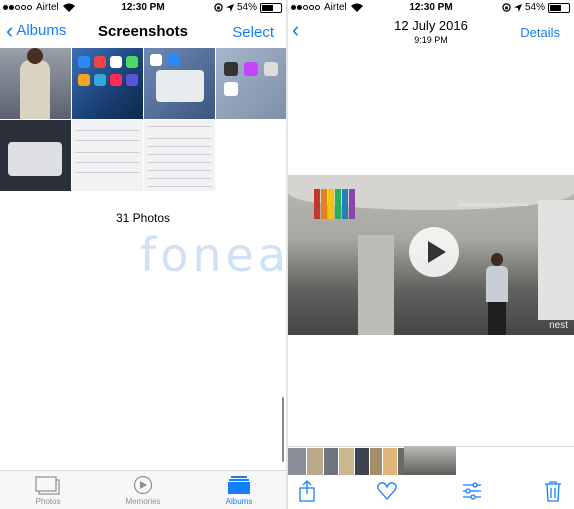  I want to click on nest-watermark: nest, so click(558, 325).